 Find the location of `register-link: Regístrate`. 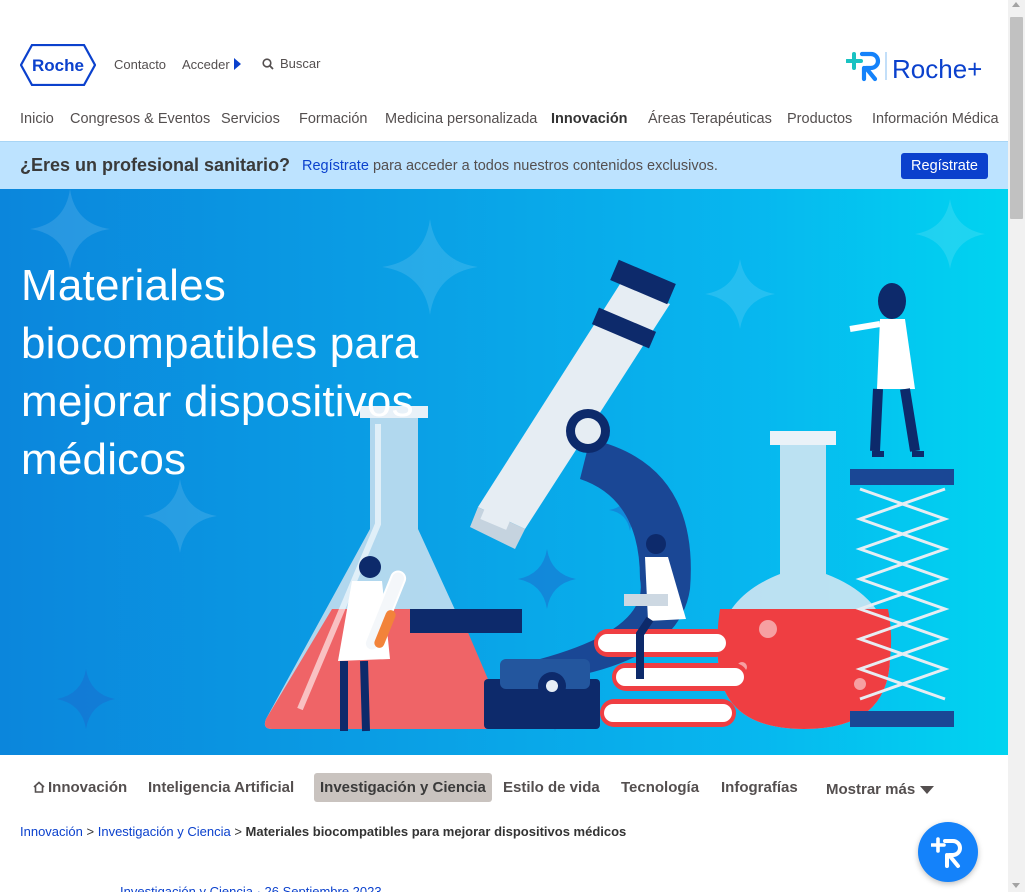

register-link: Regístrate is located at coordinates (335, 166).